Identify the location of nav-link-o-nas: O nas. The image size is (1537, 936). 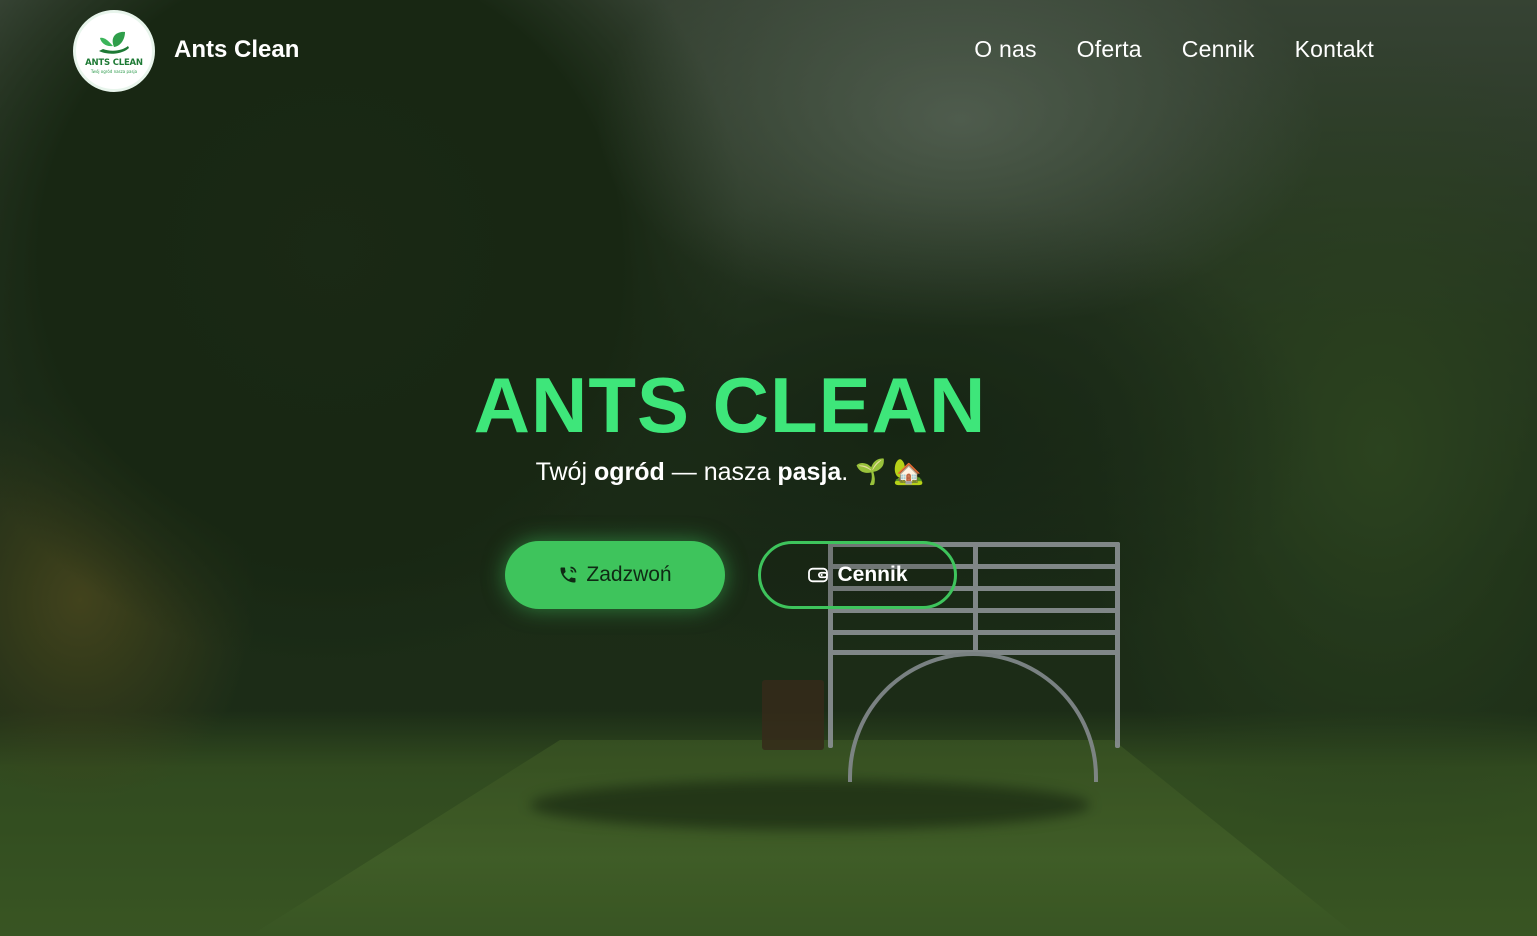
(1005, 49).